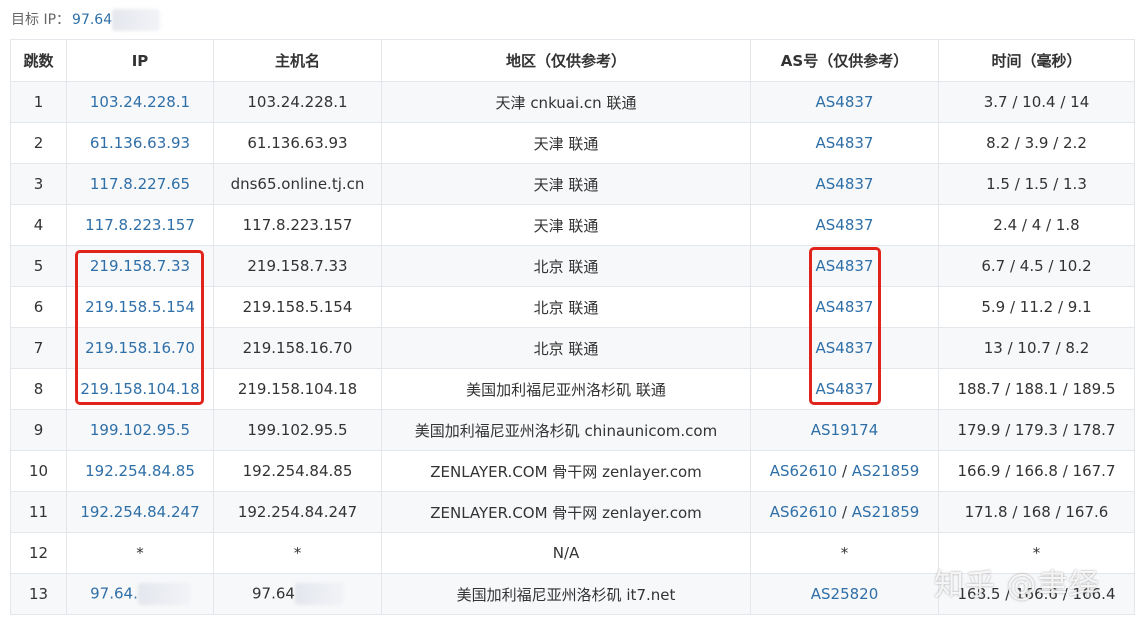  I want to click on time-cell: 171.8 / 168 / 167.6, so click(1036, 512).